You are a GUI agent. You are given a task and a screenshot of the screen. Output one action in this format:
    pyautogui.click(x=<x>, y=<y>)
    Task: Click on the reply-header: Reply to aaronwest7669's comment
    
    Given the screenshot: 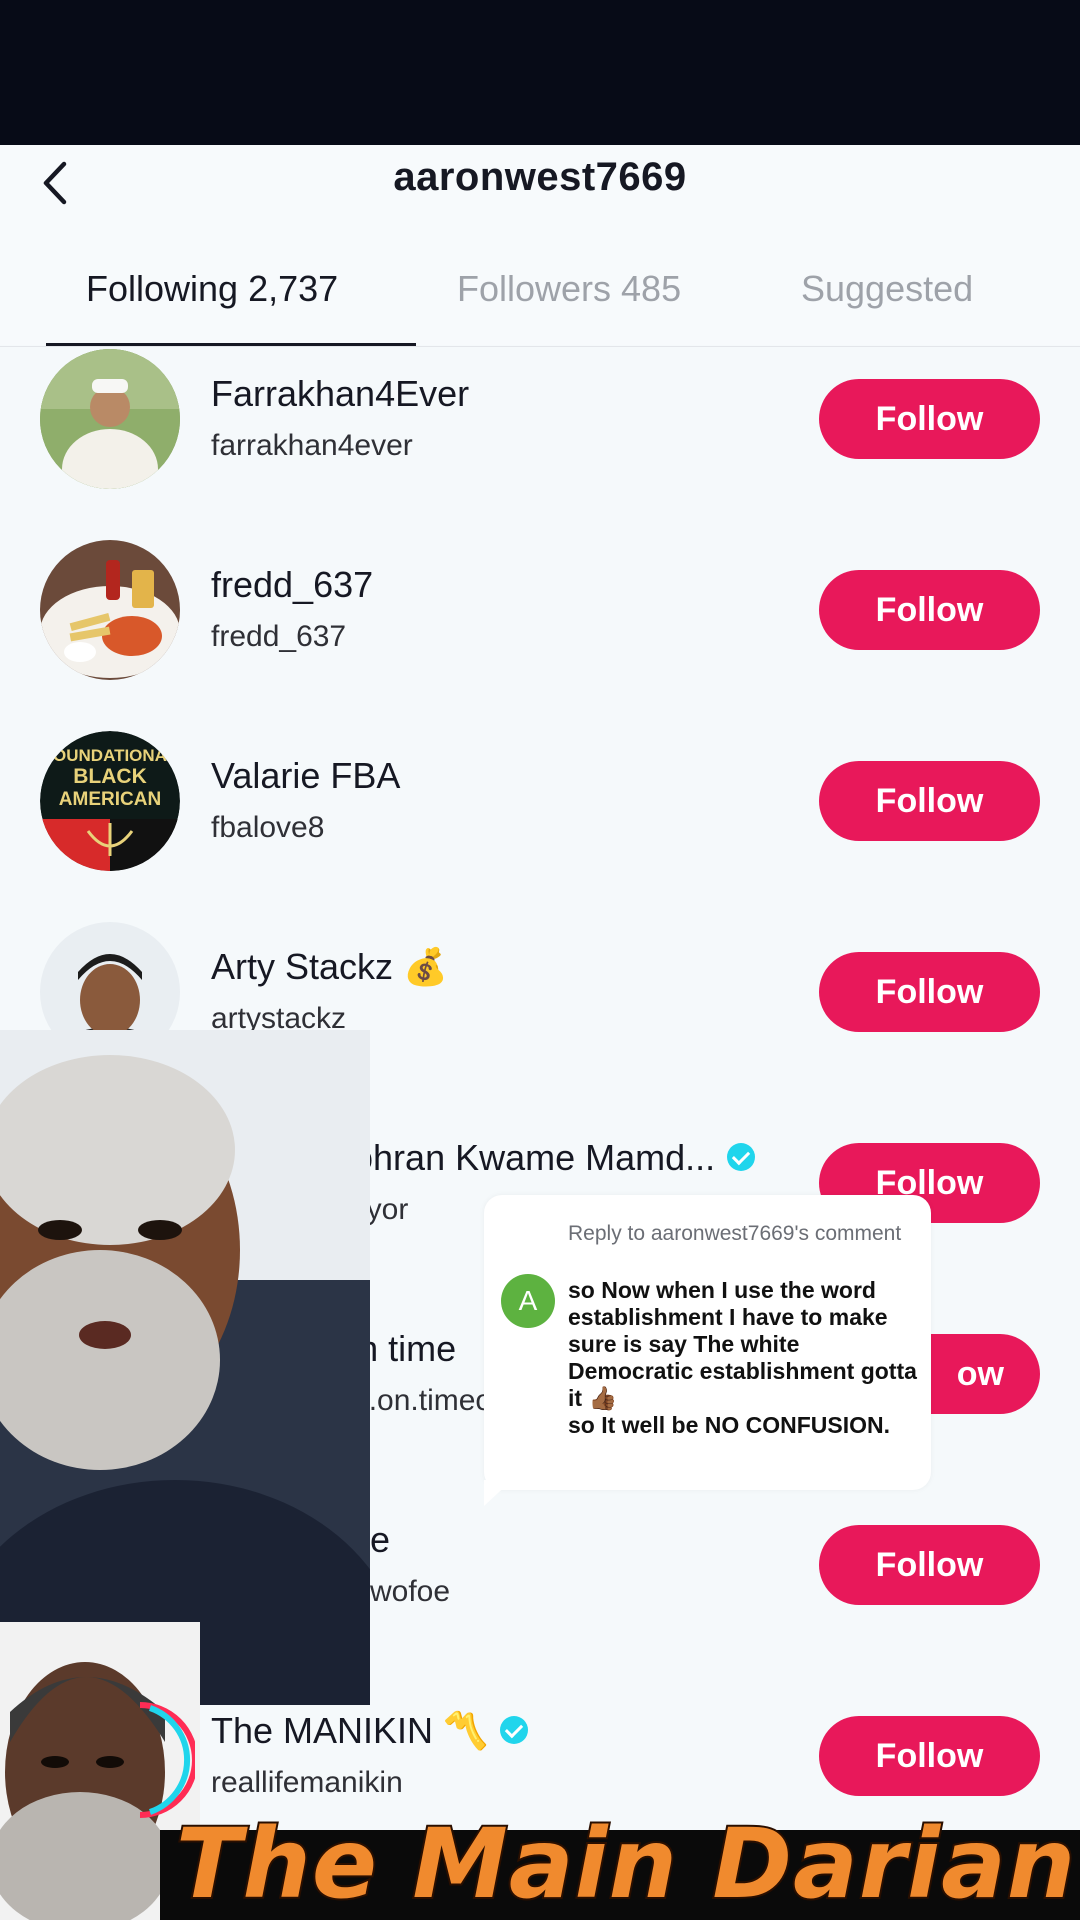 What is the action you would take?
    pyautogui.click(x=735, y=1233)
    